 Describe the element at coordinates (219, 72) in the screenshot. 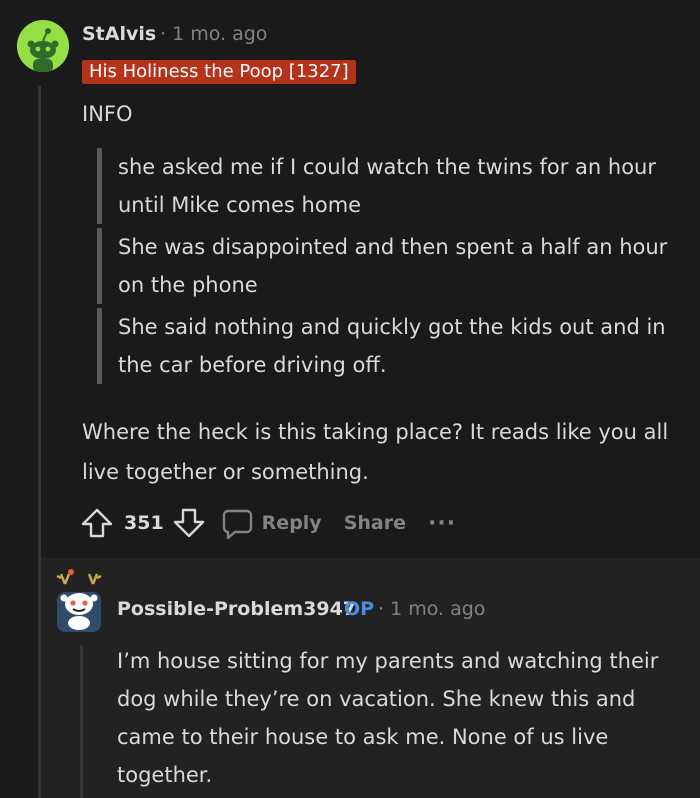

I see `user-flair: His Holiness the Poop [1327]` at that location.